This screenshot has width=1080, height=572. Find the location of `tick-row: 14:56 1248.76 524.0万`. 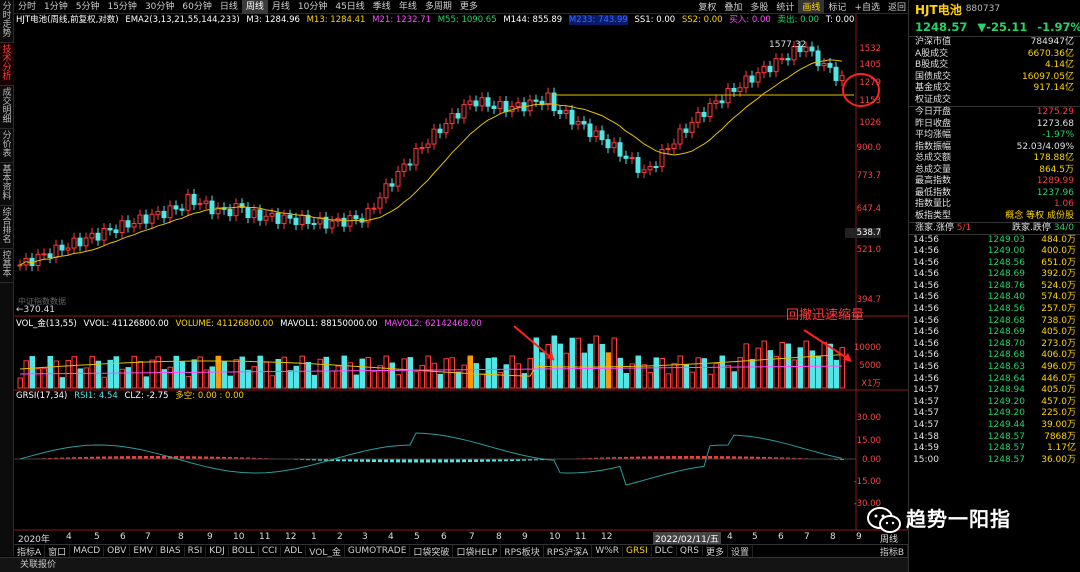

tick-row: 14:56 1248.76 524.0万 is located at coordinates (994, 287).